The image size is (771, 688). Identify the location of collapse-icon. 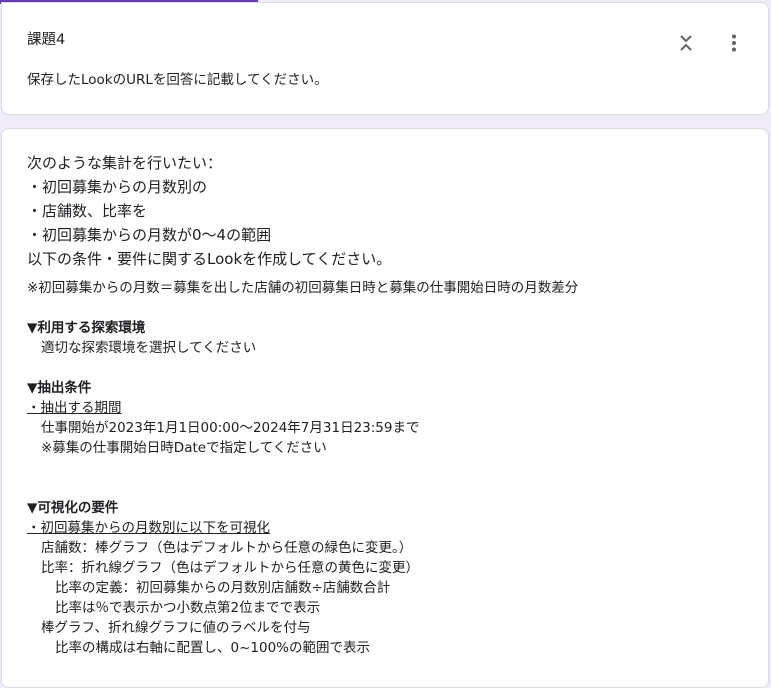
(686, 43).